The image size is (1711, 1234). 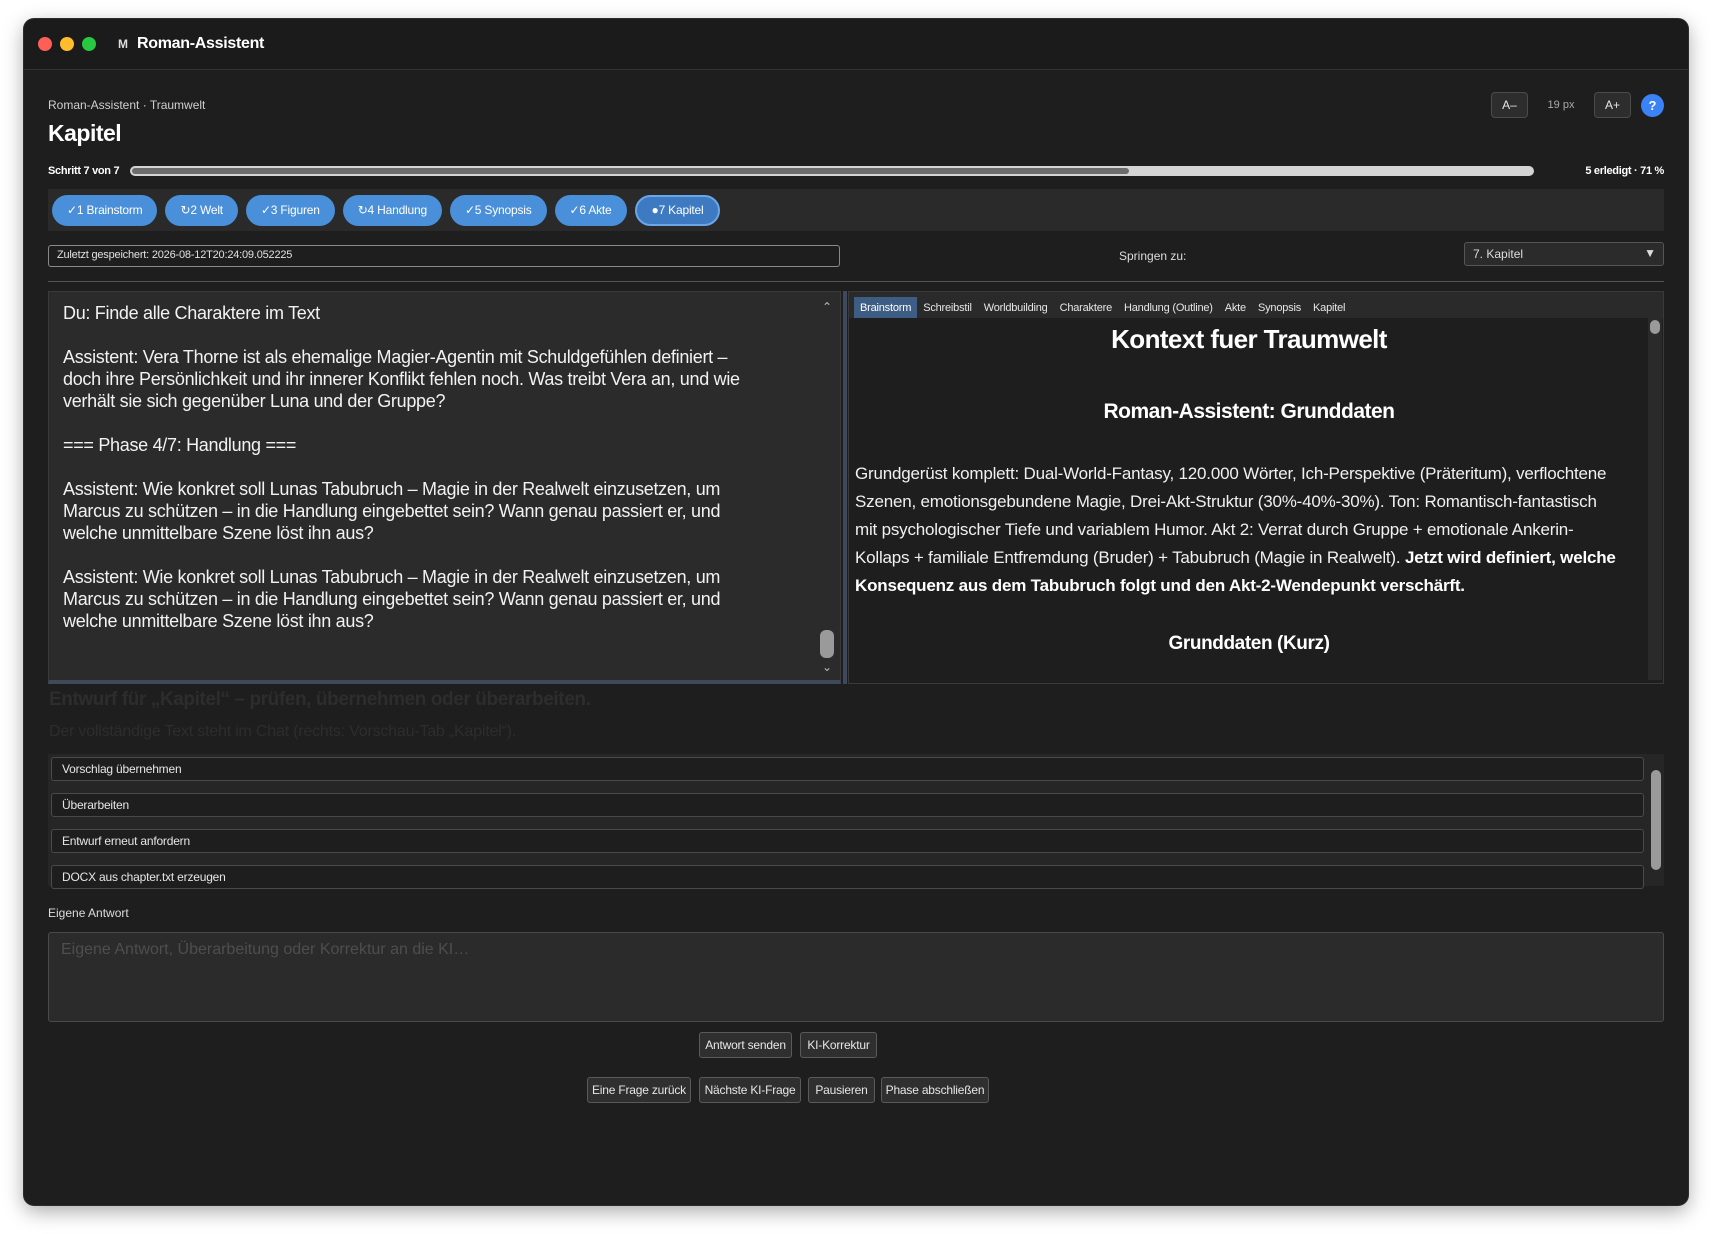 What do you see at coordinates (1279, 307) in the screenshot?
I see `tab-synopsis: Synopsis` at bounding box center [1279, 307].